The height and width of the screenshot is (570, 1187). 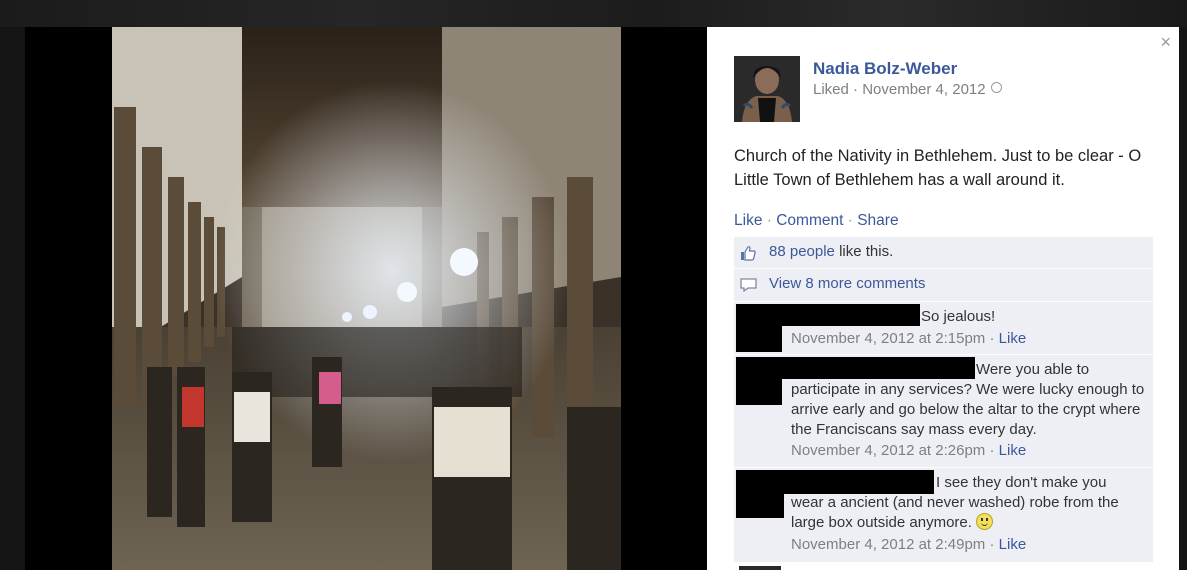 I want to click on comment-timestamp: November 4, 2012 at 2:15pm, so click(x=888, y=338).